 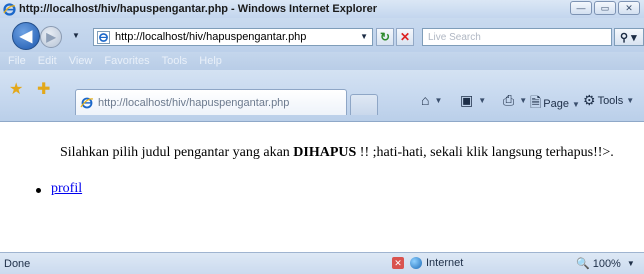 What do you see at coordinates (398, 263) in the screenshot?
I see `protected-mode-icon: ✕` at bounding box center [398, 263].